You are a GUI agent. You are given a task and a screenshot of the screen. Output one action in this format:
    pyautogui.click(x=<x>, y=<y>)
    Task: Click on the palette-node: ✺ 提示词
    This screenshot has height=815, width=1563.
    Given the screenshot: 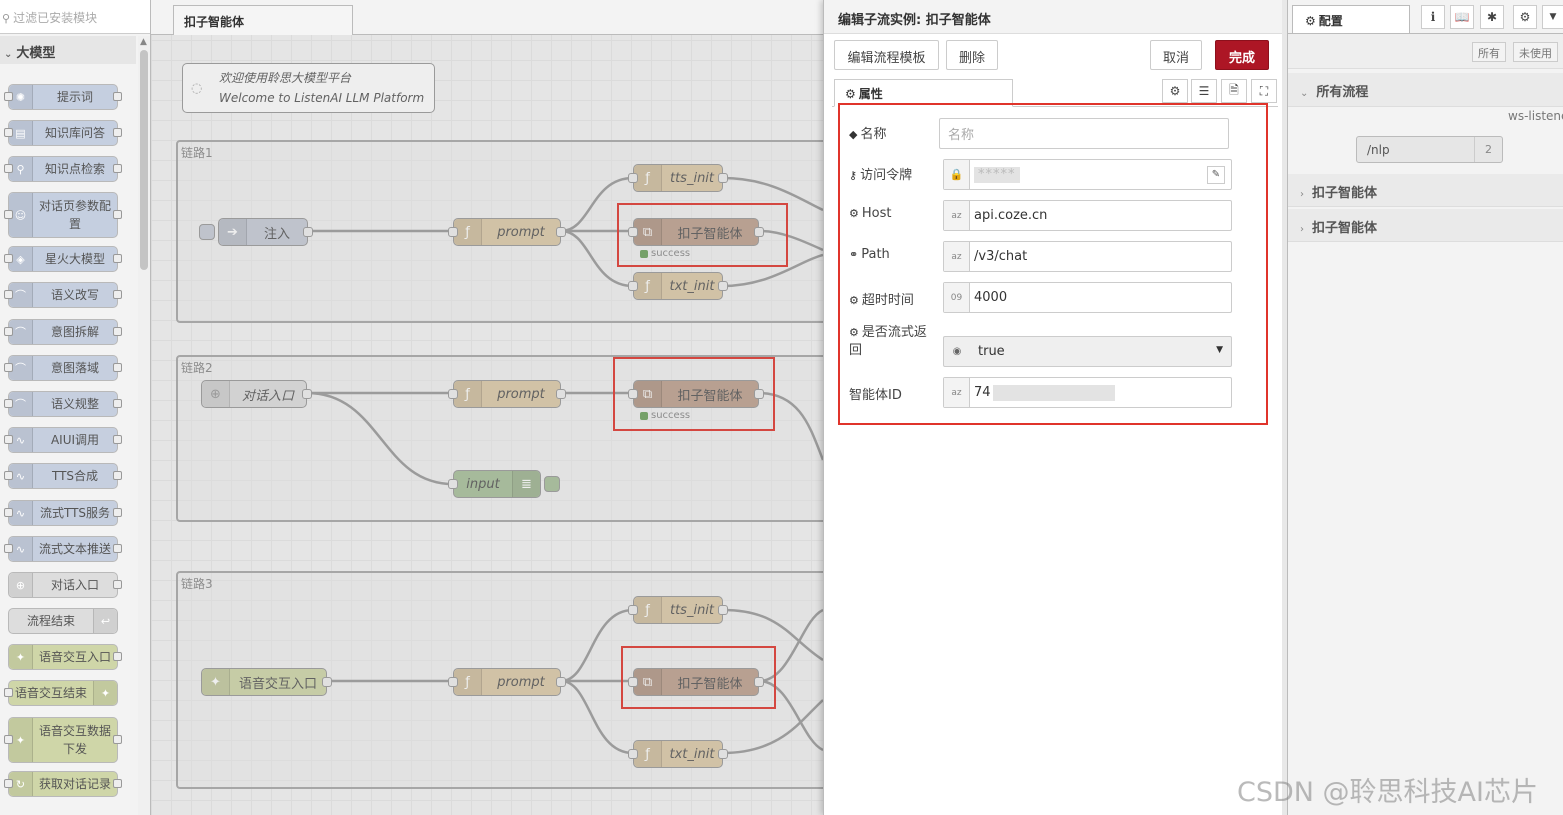 What is the action you would take?
    pyautogui.click(x=63, y=97)
    